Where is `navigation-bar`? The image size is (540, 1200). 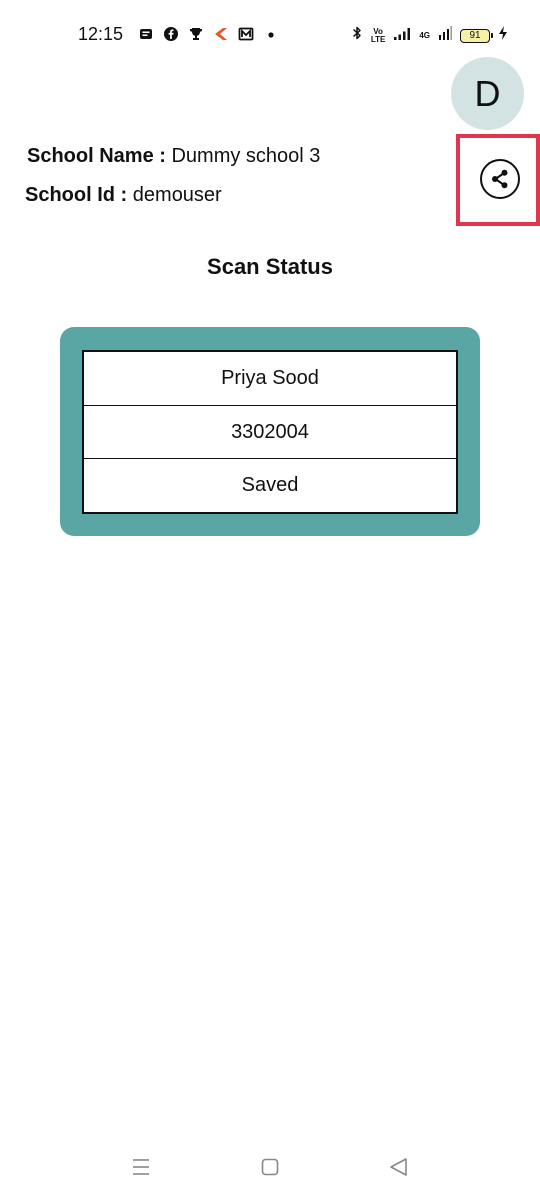 navigation-bar is located at coordinates (270, 1167).